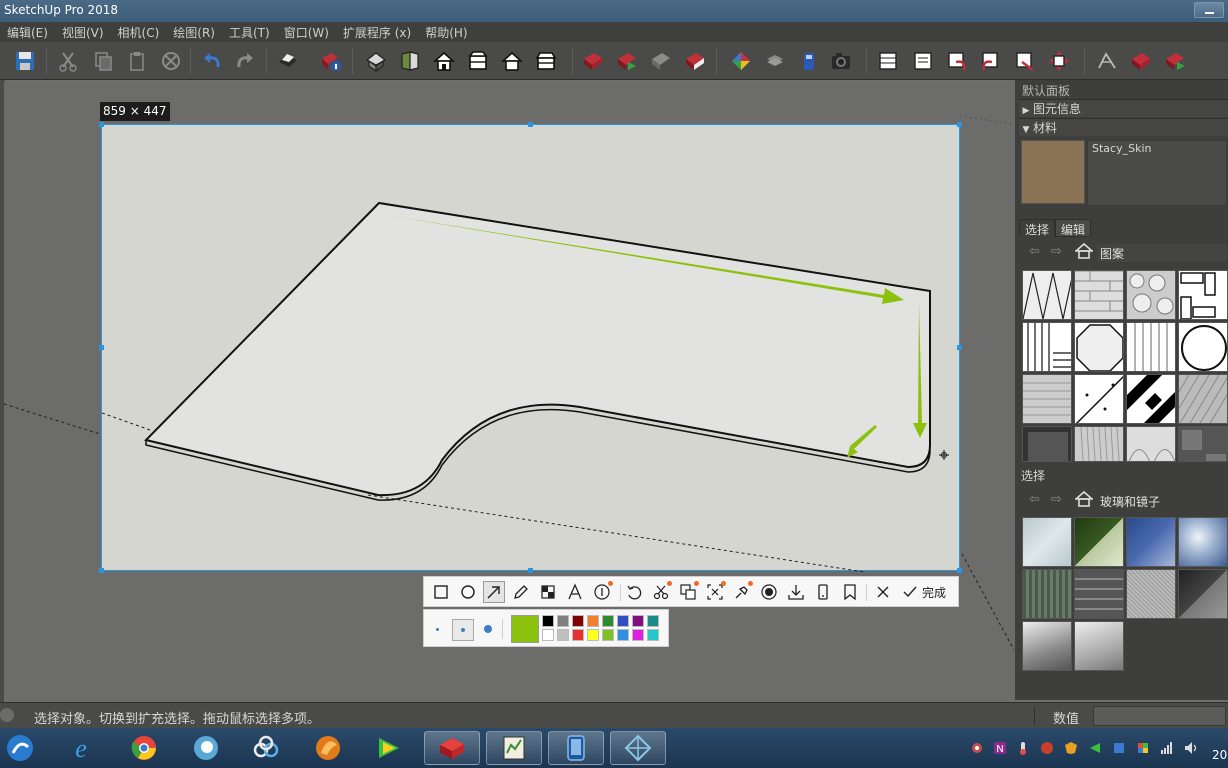 Image resolution: width=1228 pixels, height=768 pixels. I want to click on sandbox-icon, so click(1107, 61).